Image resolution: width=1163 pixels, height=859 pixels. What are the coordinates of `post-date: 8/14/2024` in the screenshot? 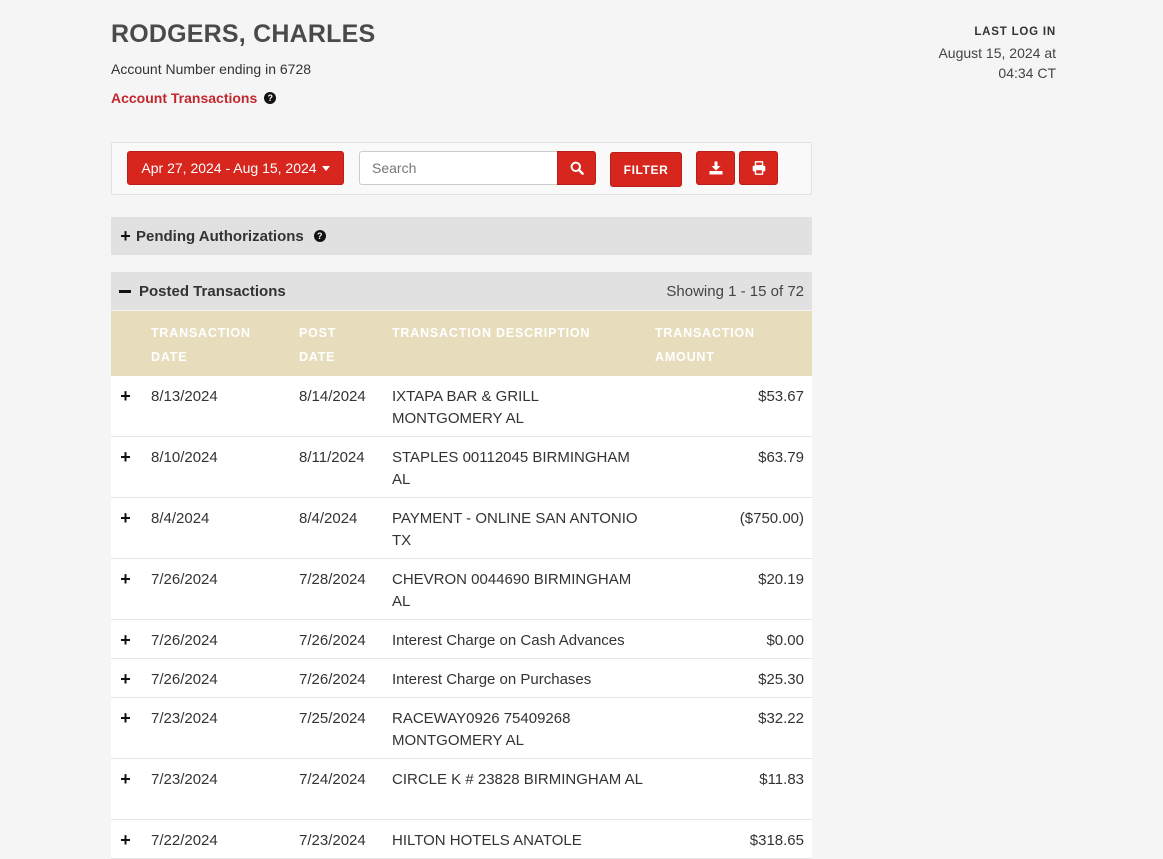 It's located at (332, 396).